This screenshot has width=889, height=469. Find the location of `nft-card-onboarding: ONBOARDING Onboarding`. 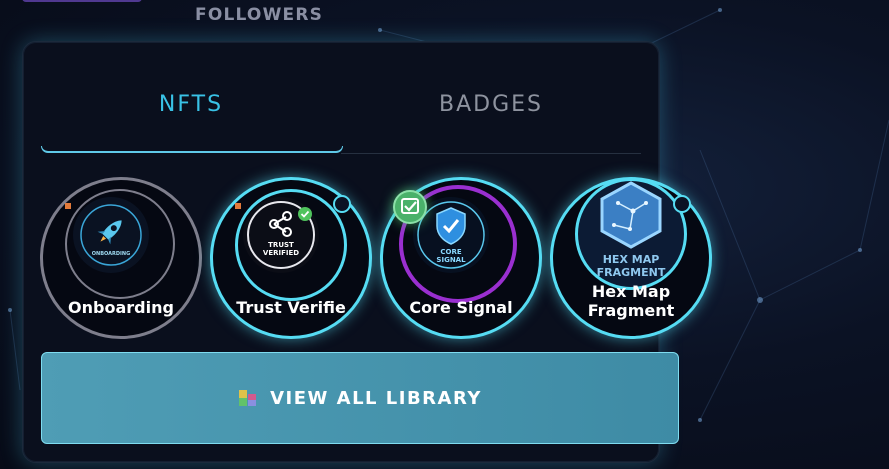

nft-card-onboarding: ONBOARDING Onboarding is located at coordinates (121, 258).